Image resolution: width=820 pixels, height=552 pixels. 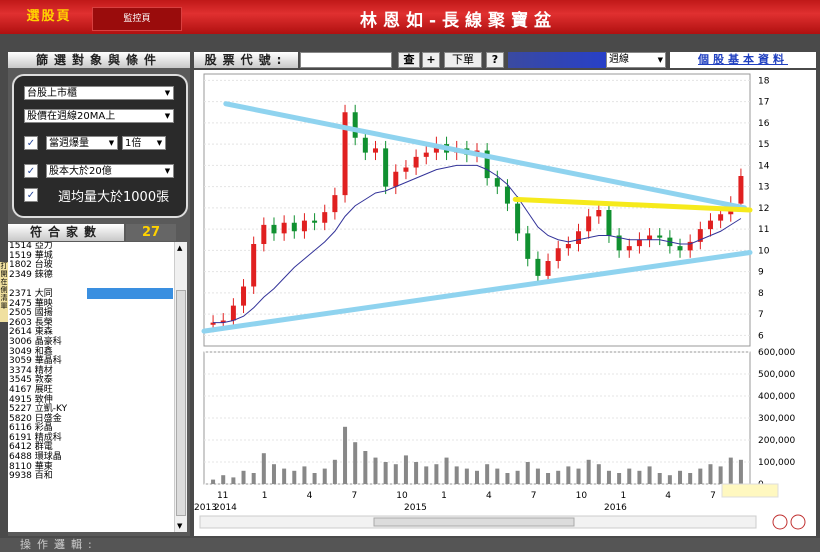 What do you see at coordinates (409, 60) in the screenshot?
I see `query-button: 查` at bounding box center [409, 60].